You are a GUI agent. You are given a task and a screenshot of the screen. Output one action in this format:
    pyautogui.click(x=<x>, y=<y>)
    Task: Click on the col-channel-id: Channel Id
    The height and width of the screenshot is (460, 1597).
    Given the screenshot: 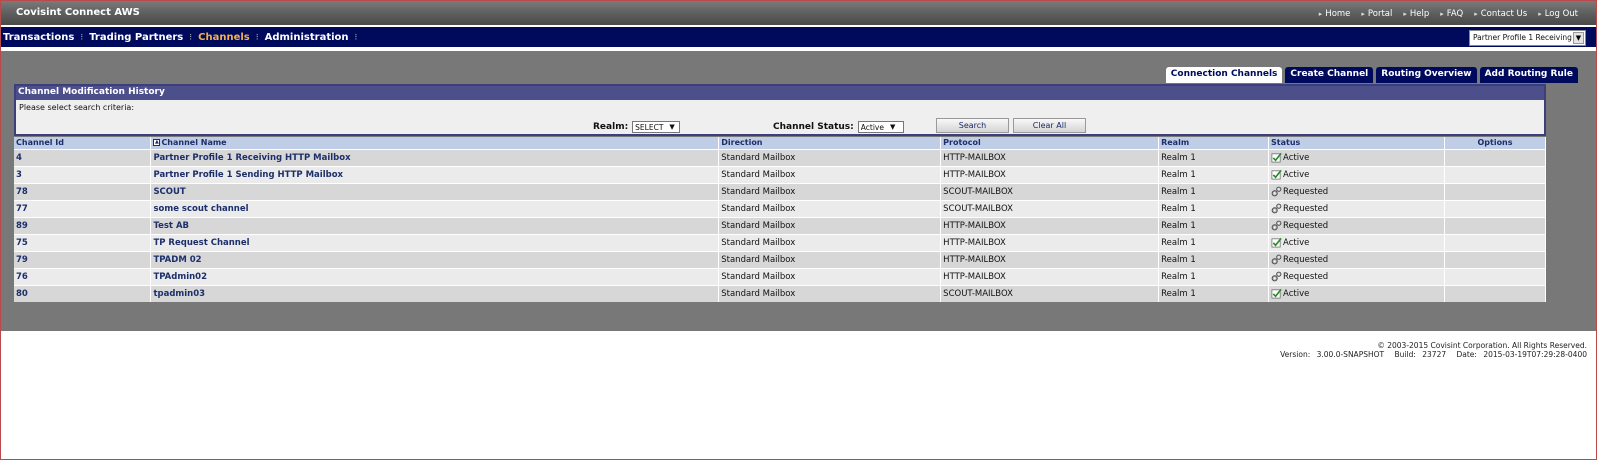 What is the action you would take?
    pyautogui.click(x=83, y=143)
    